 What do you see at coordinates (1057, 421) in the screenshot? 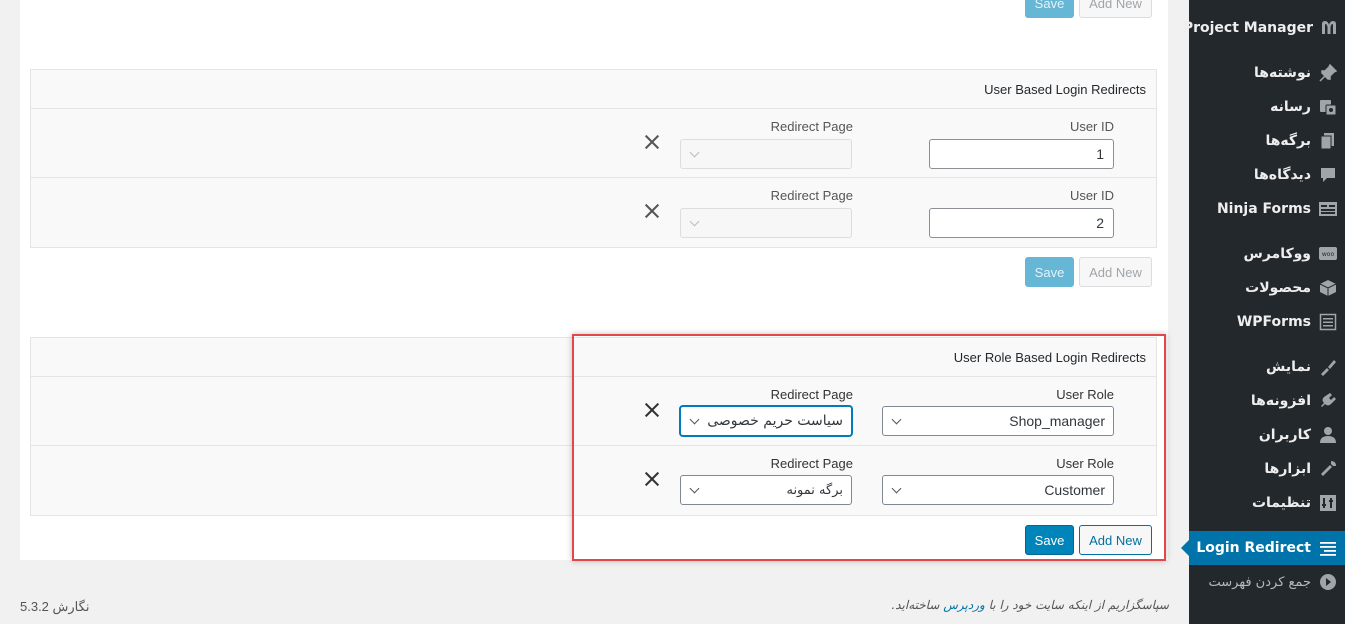
I see `user-role-value: Shop_manager` at bounding box center [1057, 421].